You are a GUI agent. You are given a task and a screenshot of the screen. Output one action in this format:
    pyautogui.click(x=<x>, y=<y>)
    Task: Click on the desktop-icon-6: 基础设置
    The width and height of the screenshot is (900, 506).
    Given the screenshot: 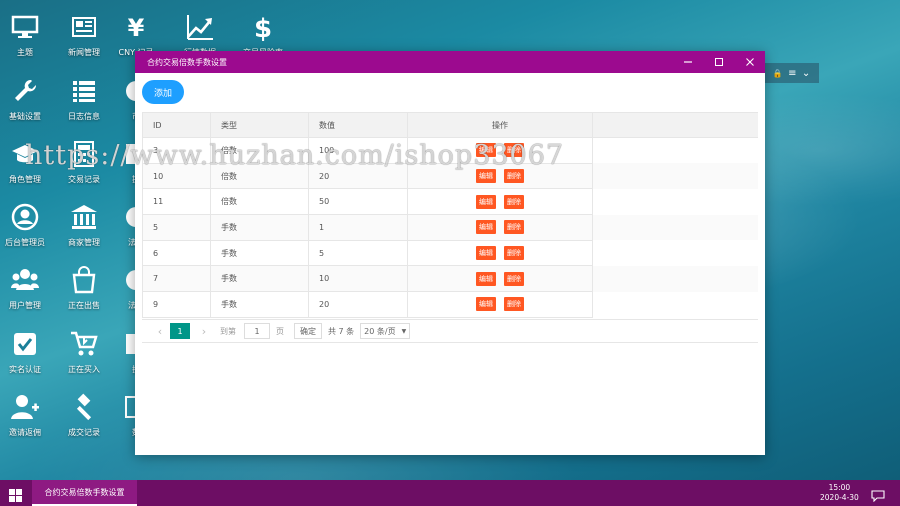 What is the action you would take?
    pyautogui.click(x=27, y=99)
    